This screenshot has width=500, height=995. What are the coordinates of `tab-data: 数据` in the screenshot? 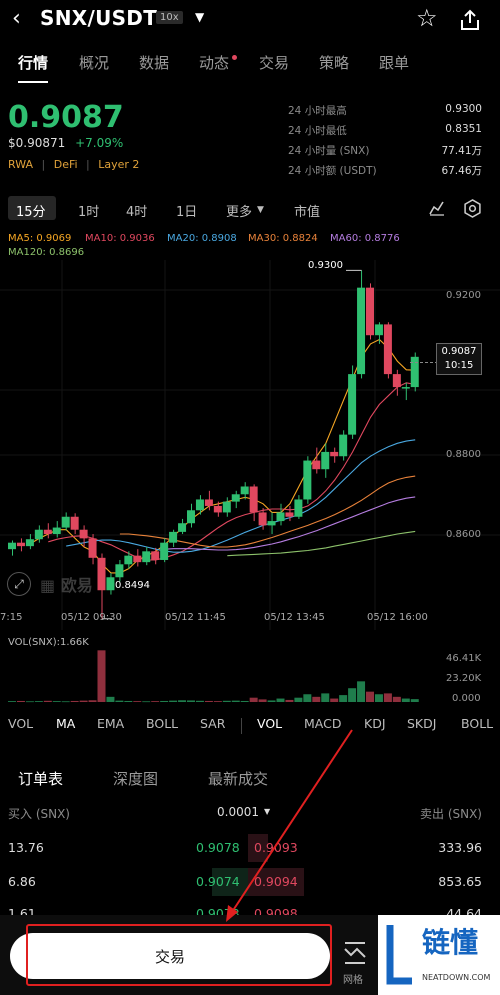 It's located at (154, 62).